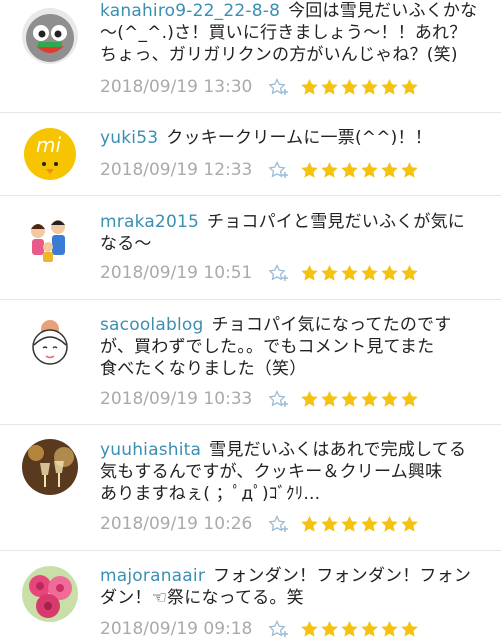 The height and width of the screenshot is (640, 501). I want to click on girl-avatar-image, so click(50, 343).